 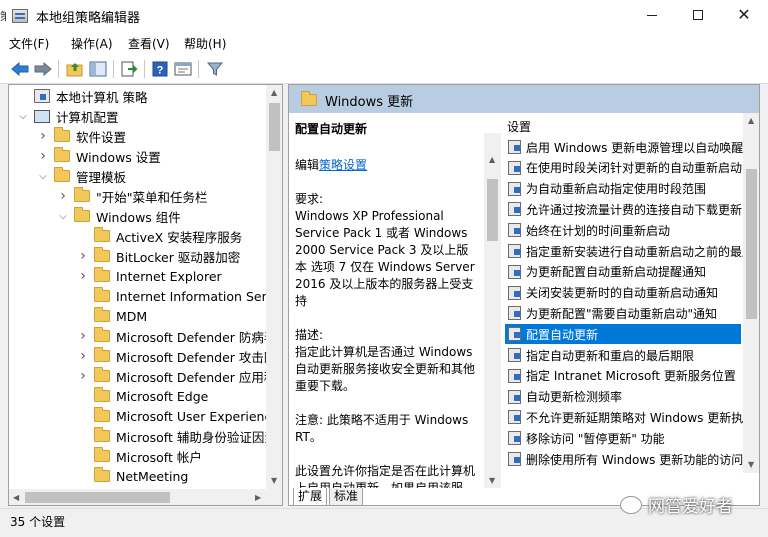 I want to click on tab-standard: 标准, so click(x=346, y=496).